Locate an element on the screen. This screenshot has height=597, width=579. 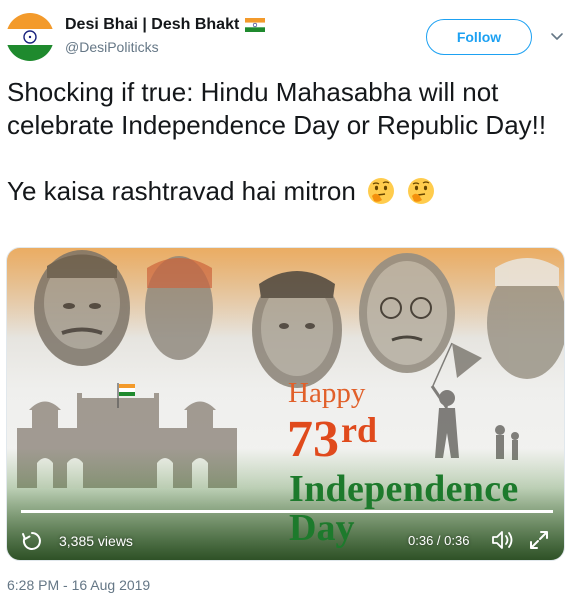
video-number-text: 73 is located at coordinates (313, 439).